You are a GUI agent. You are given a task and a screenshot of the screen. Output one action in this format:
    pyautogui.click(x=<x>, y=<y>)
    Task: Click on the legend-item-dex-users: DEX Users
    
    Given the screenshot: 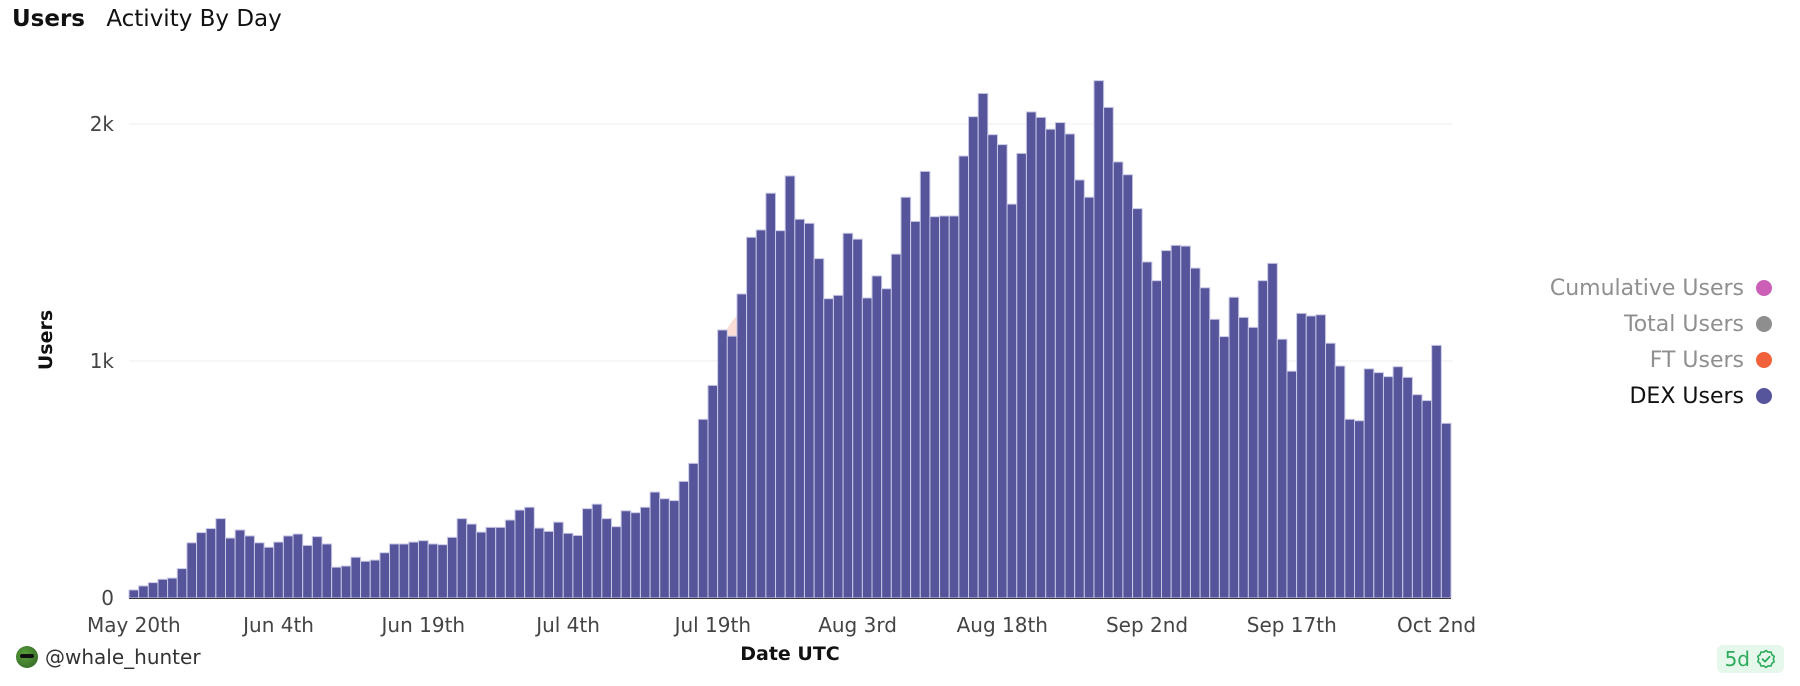 What is the action you would take?
    pyautogui.click(x=1661, y=396)
    